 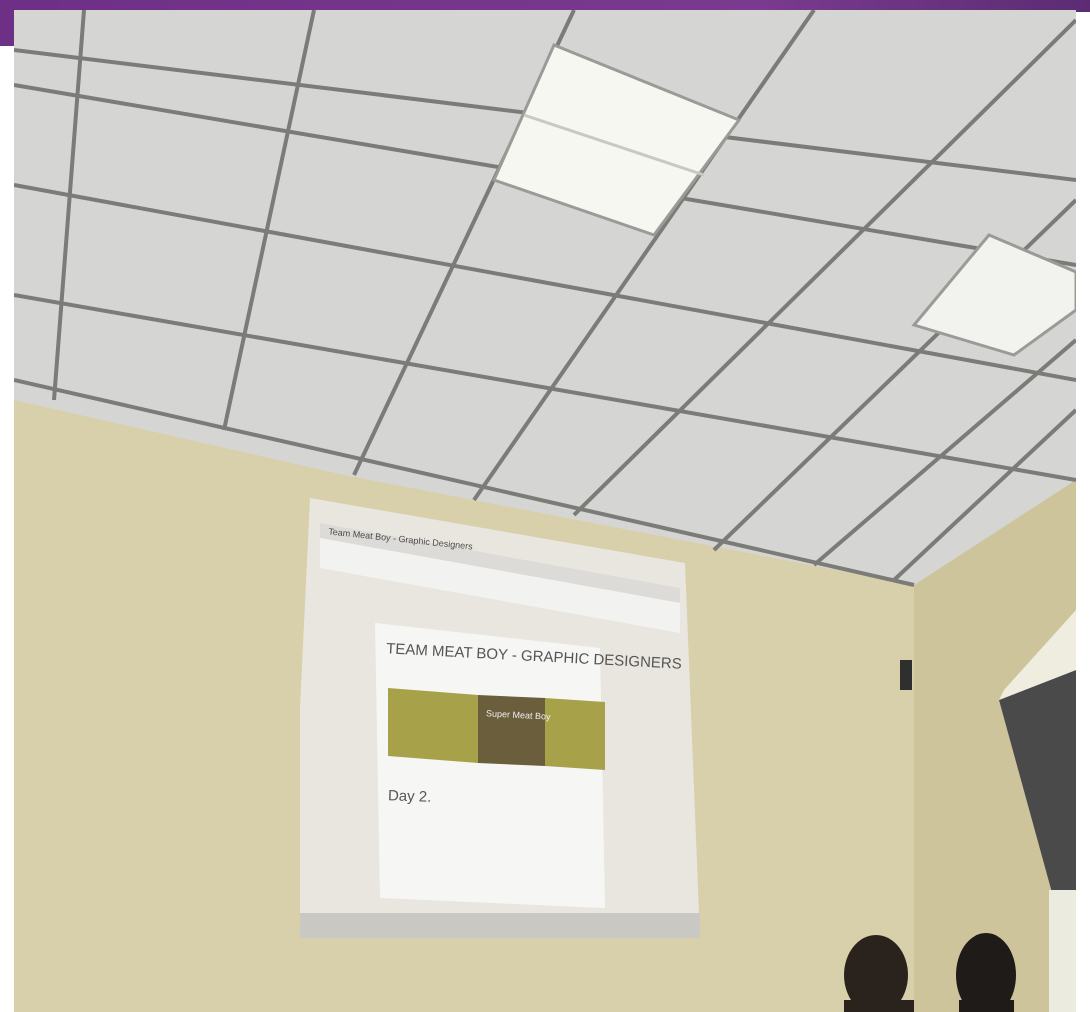 I want to click on banner-left, so click(x=433, y=725).